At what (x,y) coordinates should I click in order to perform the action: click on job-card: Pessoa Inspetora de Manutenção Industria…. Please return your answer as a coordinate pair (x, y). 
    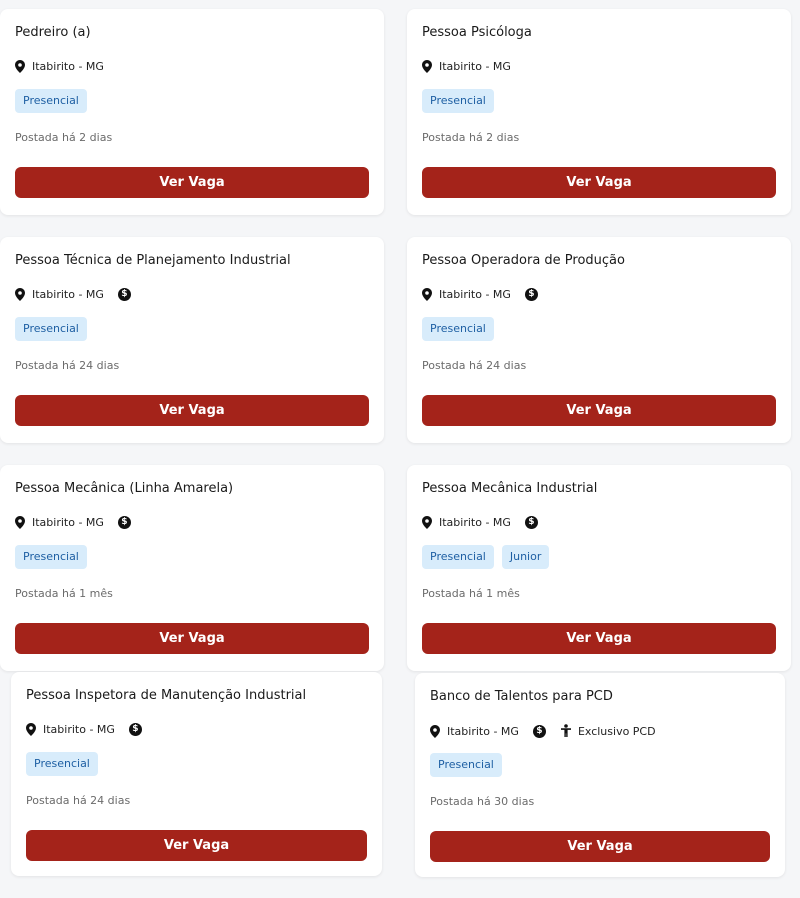
    Looking at the image, I should click on (196, 774).